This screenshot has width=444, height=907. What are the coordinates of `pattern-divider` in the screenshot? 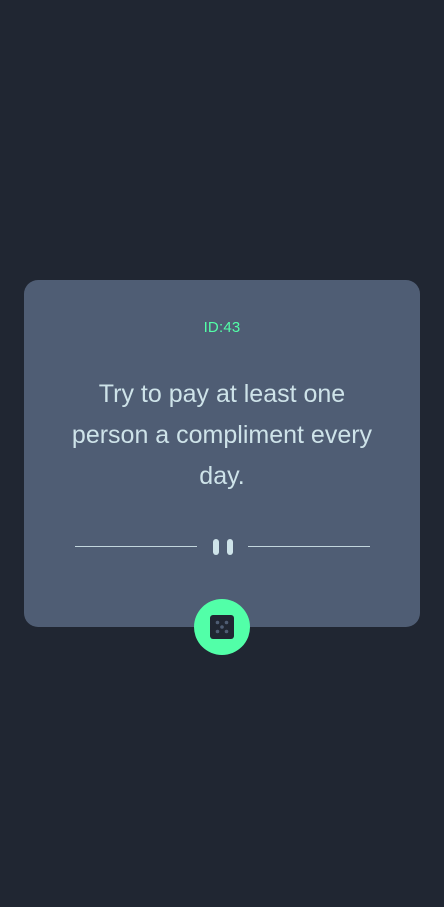 It's located at (222, 547).